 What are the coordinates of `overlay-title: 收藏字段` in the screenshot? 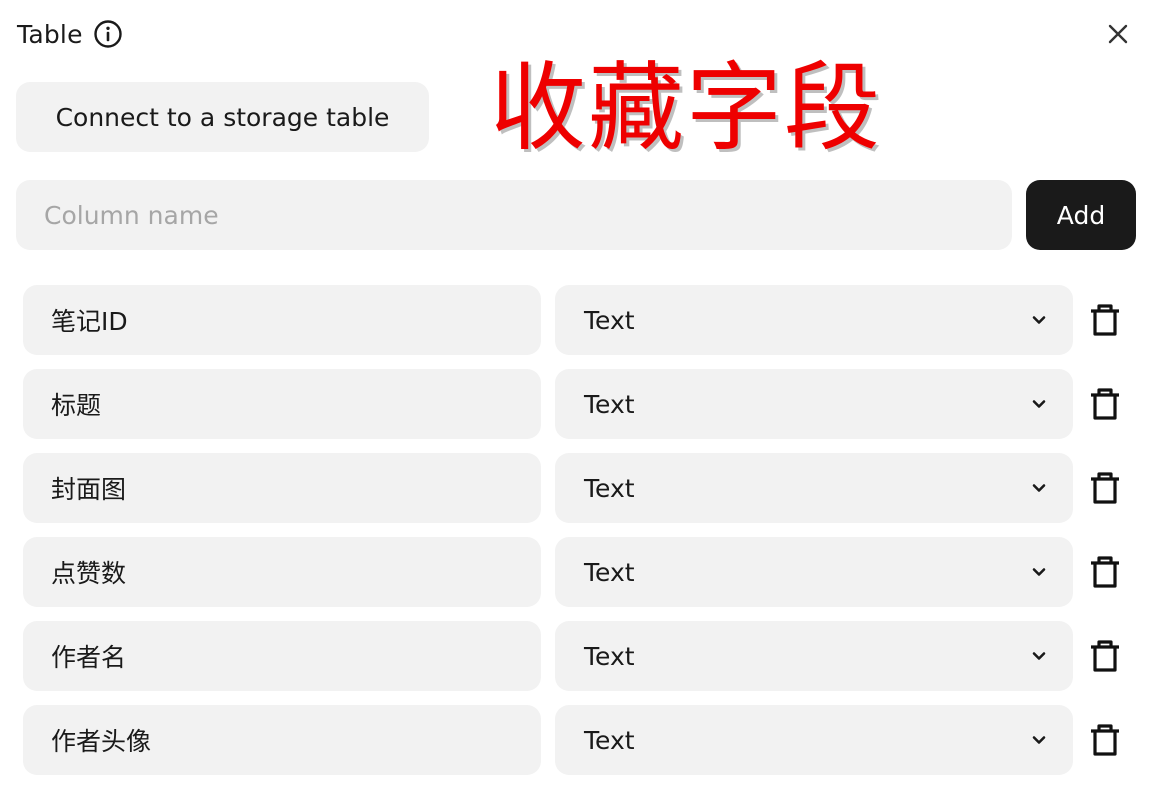 It's located at (686, 108).